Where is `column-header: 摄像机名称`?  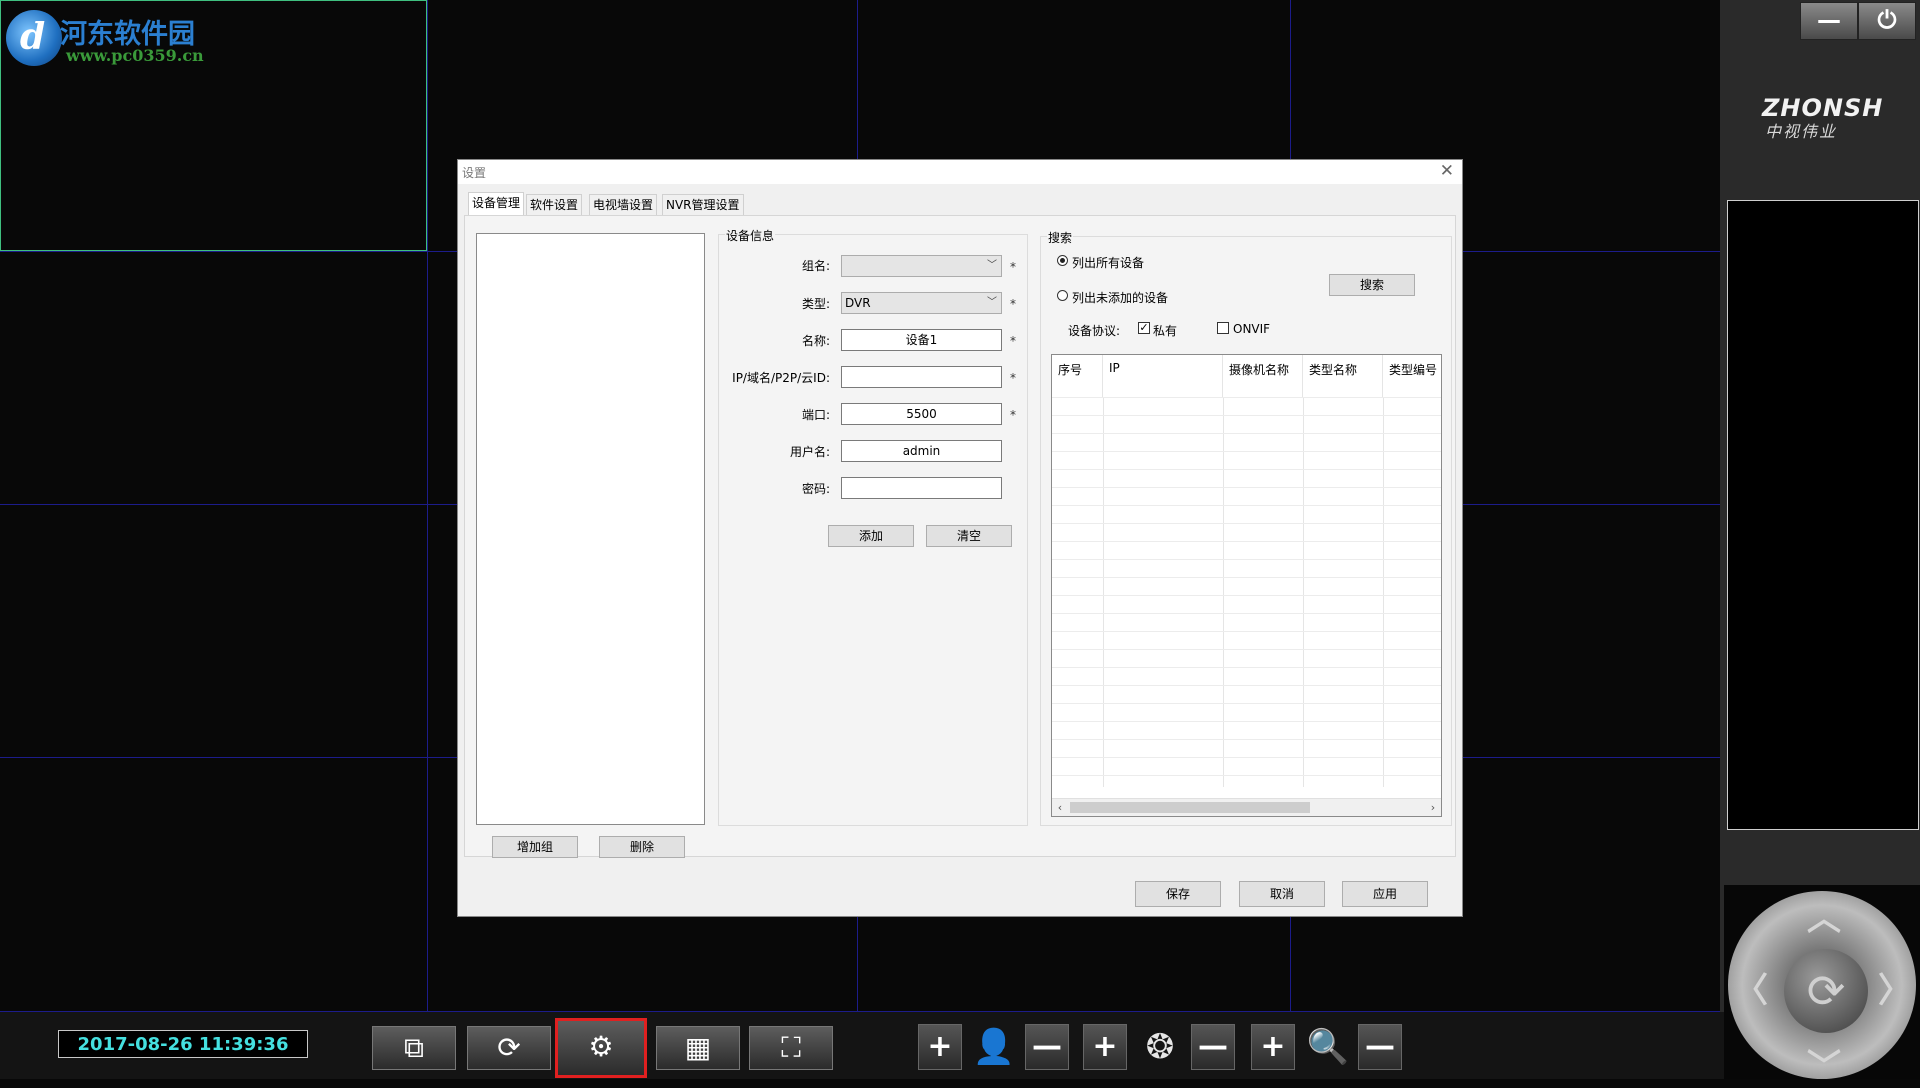
column-header: 摄像机名称 is located at coordinates (1263, 376).